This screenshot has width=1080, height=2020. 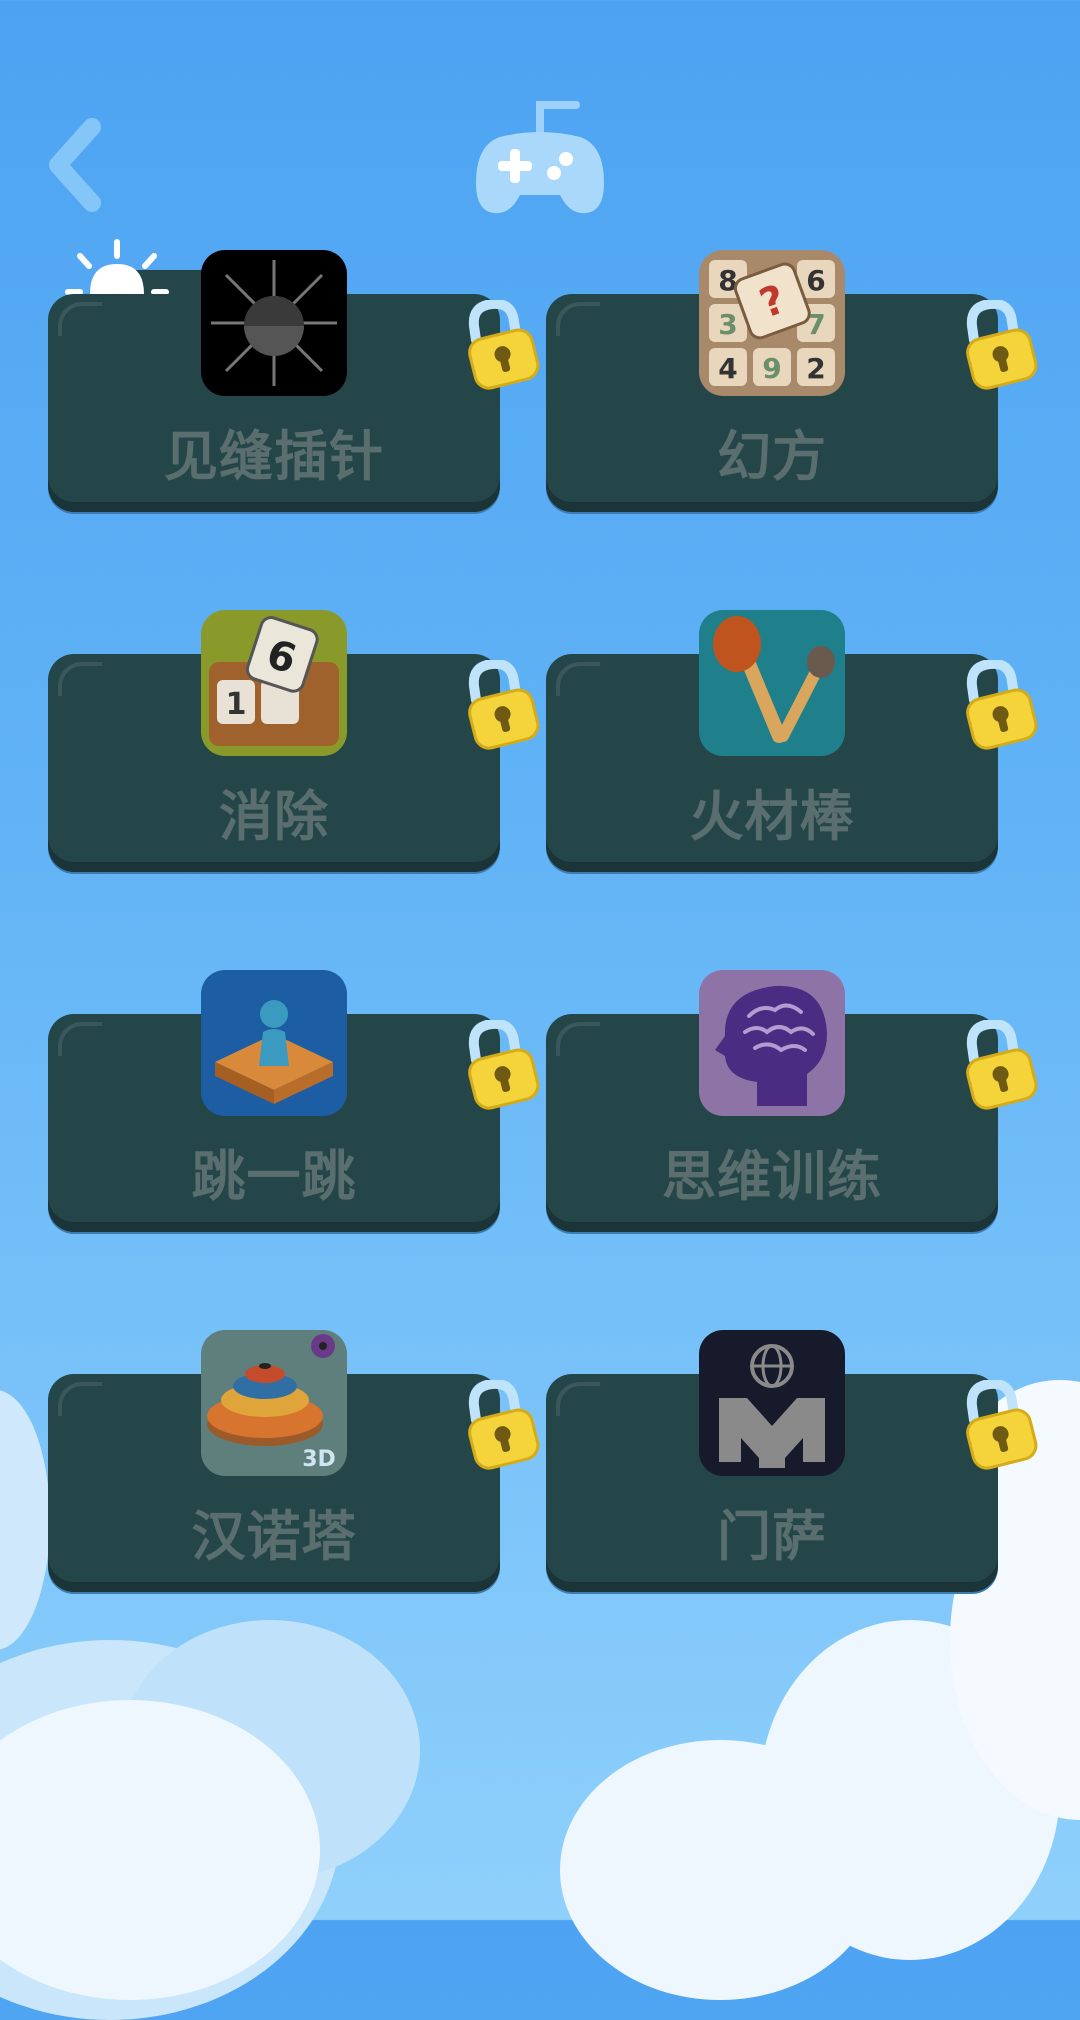 I want to click on game-card: 8 6 3 7 4 9 2 ? 幻方, so click(x=772, y=382).